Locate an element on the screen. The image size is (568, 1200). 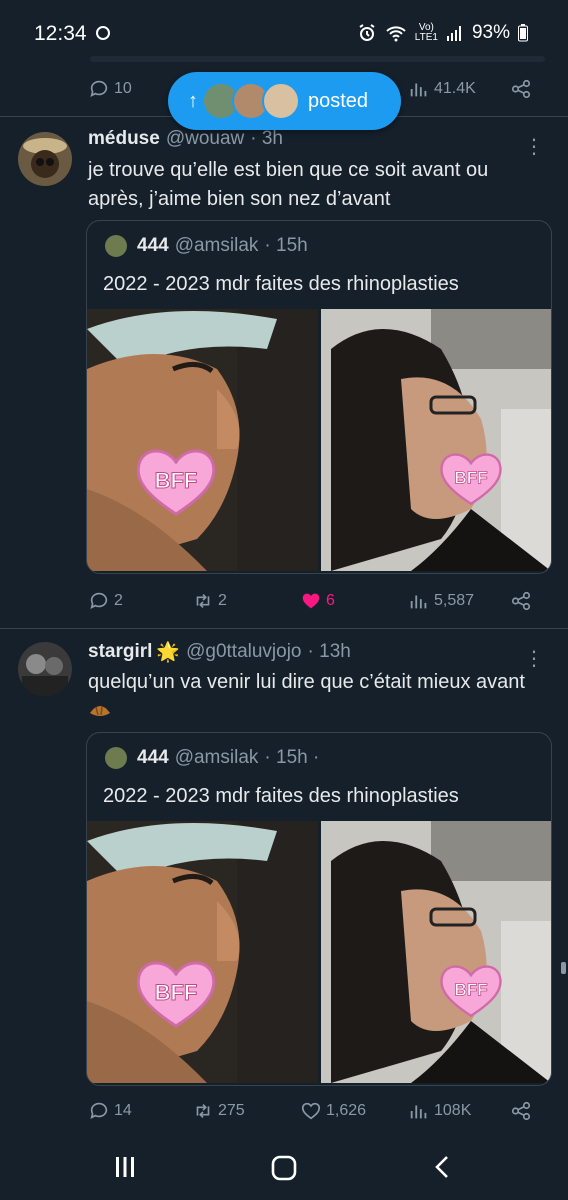
reply-count: 10 is located at coordinates (123, 88).